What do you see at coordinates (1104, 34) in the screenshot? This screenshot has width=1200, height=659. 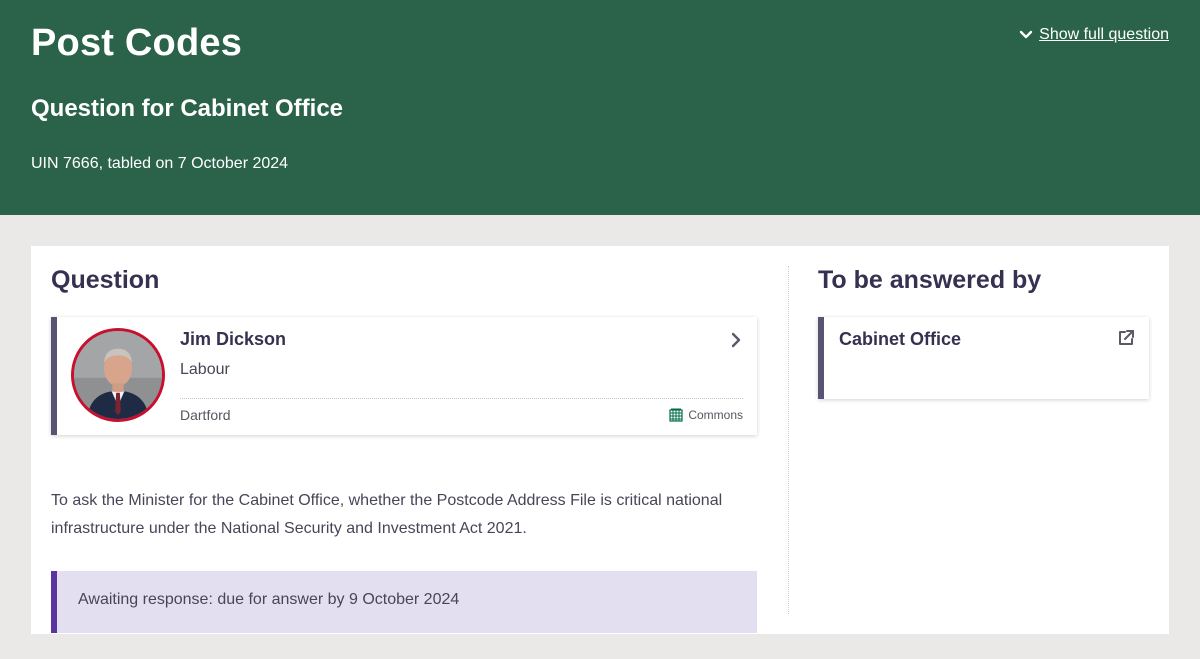 I see `show-full-question-label: Show full question` at bounding box center [1104, 34].